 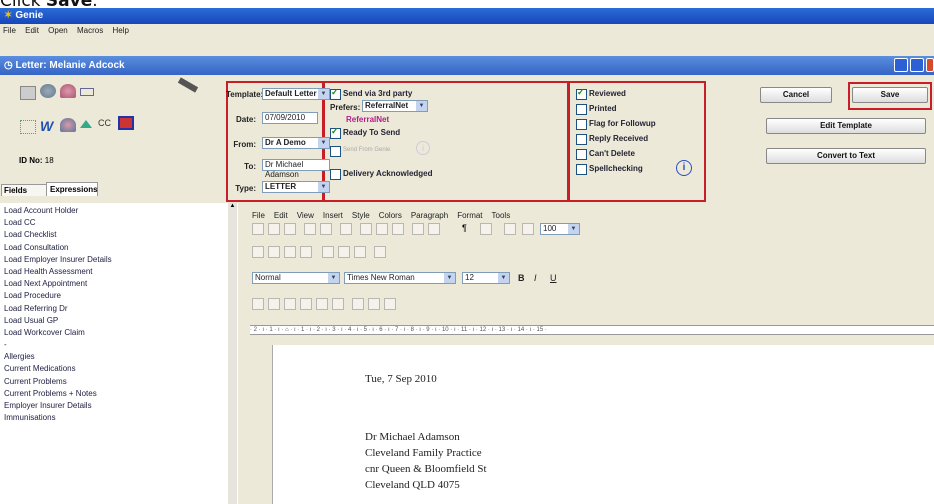 I want to click on preview-icon, so click(x=326, y=229).